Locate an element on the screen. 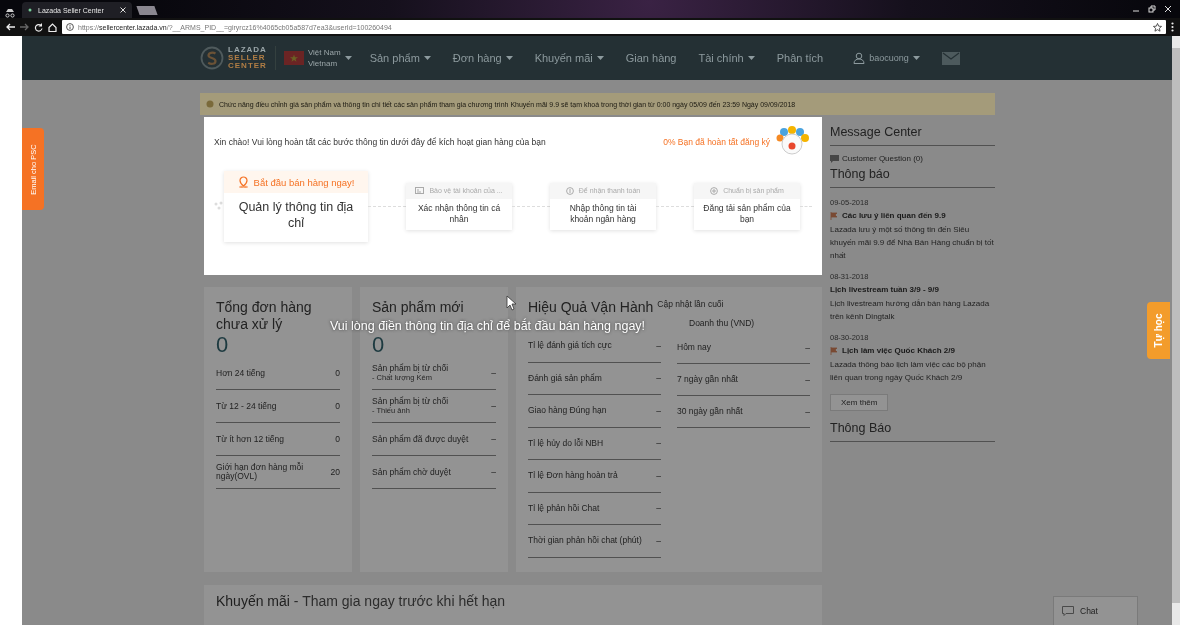  order-count: 0 is located at coordinates (222, 345).